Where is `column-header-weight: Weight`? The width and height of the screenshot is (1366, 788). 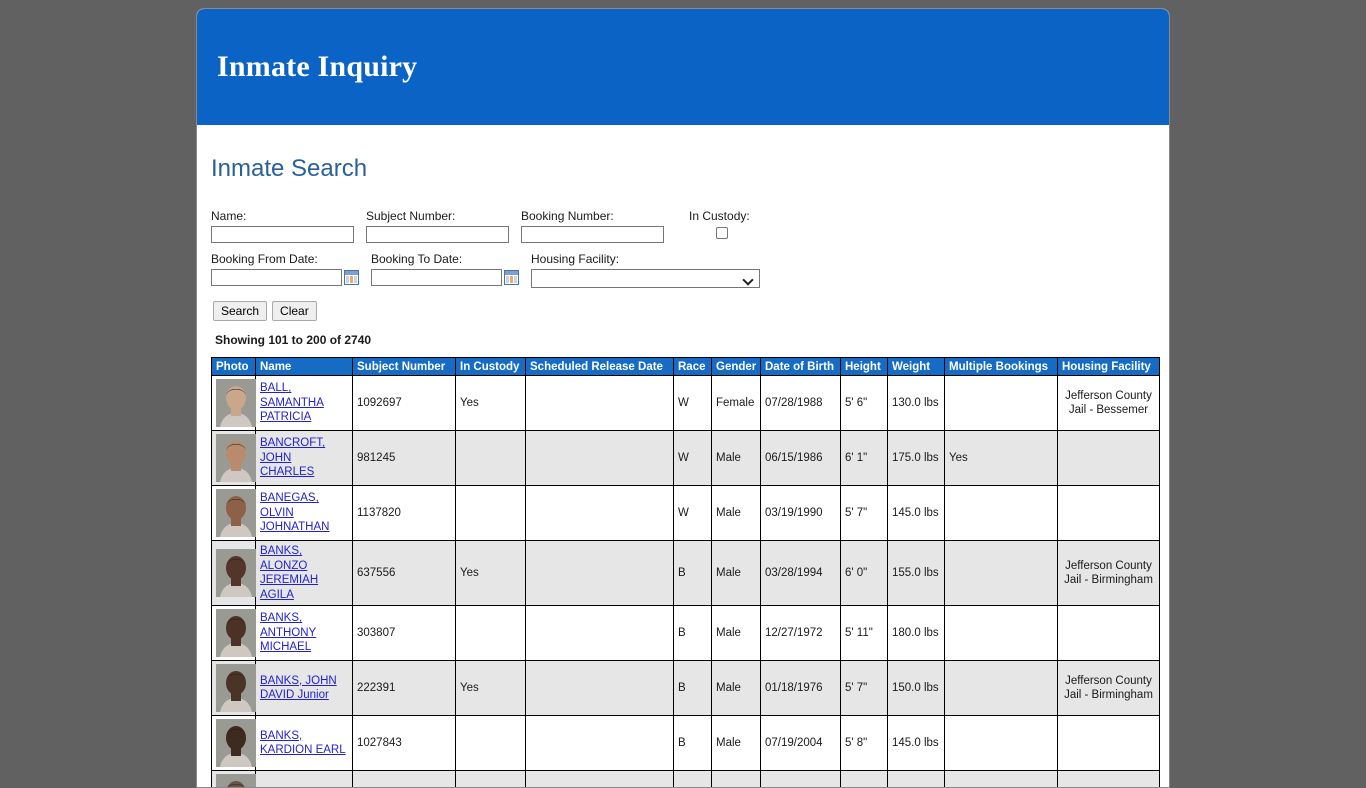 column-header-weight: Weight is located at coordinates (916, 367).